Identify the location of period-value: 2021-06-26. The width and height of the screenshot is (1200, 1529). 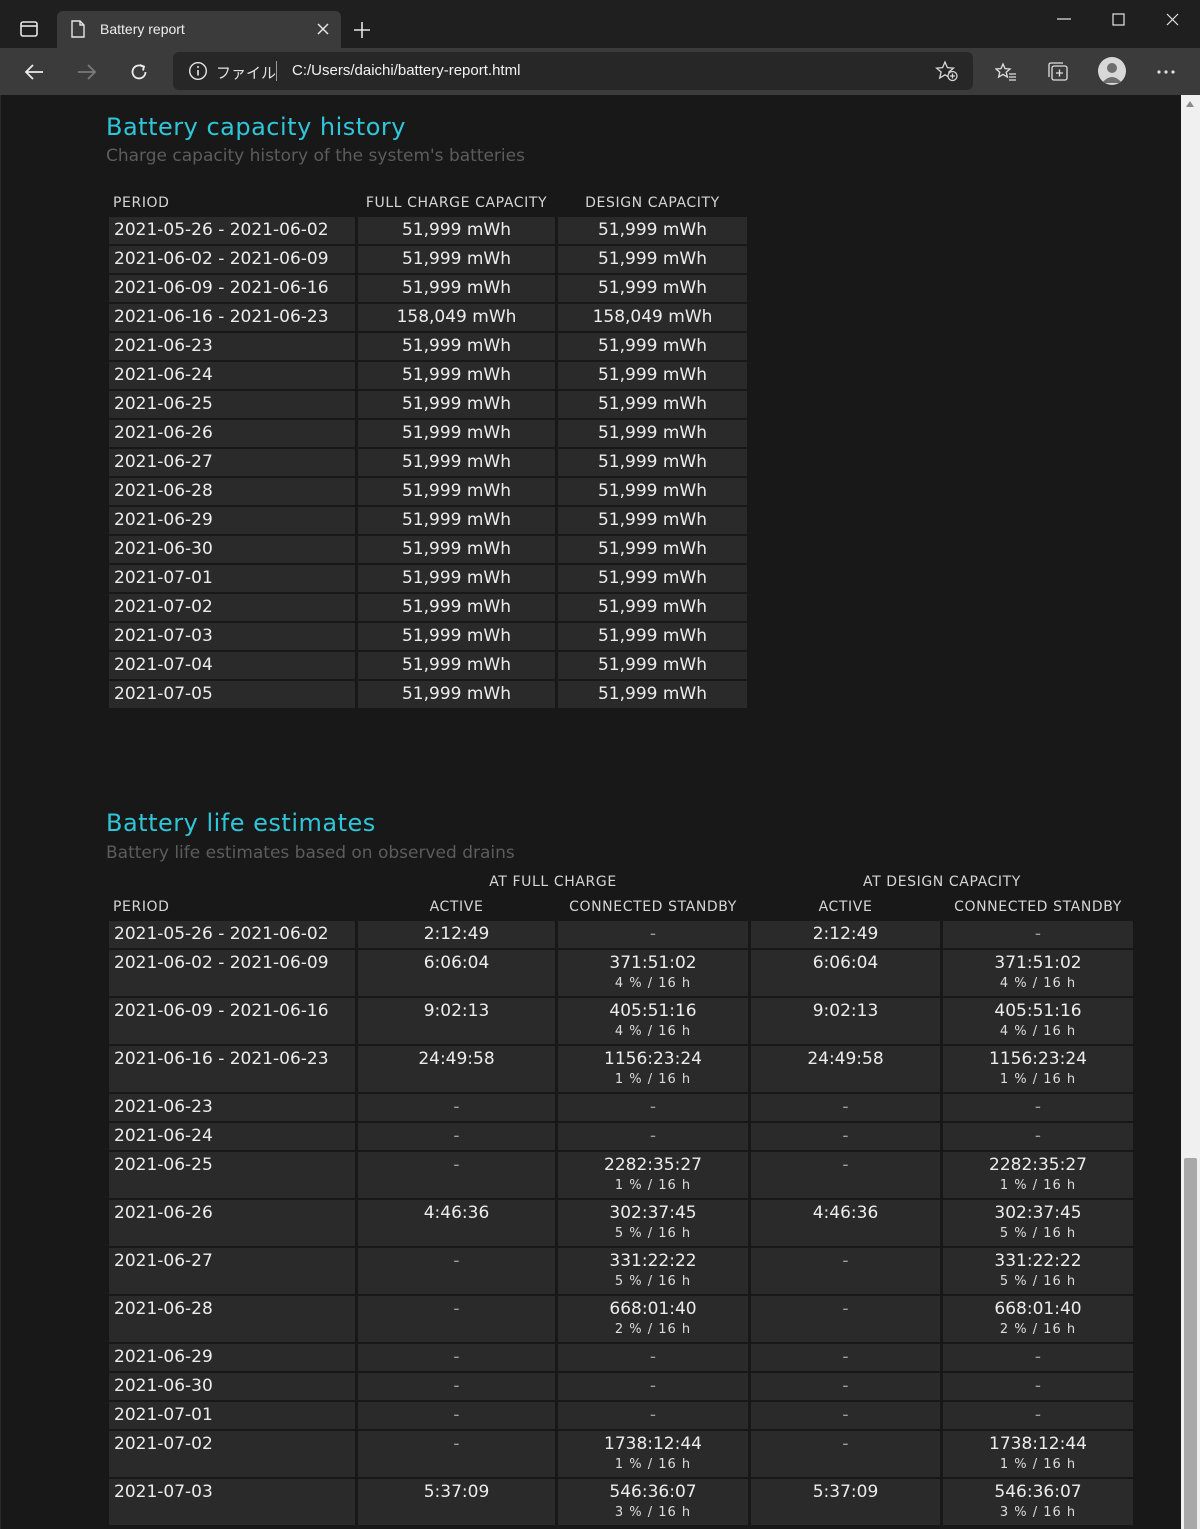
(163, 433).